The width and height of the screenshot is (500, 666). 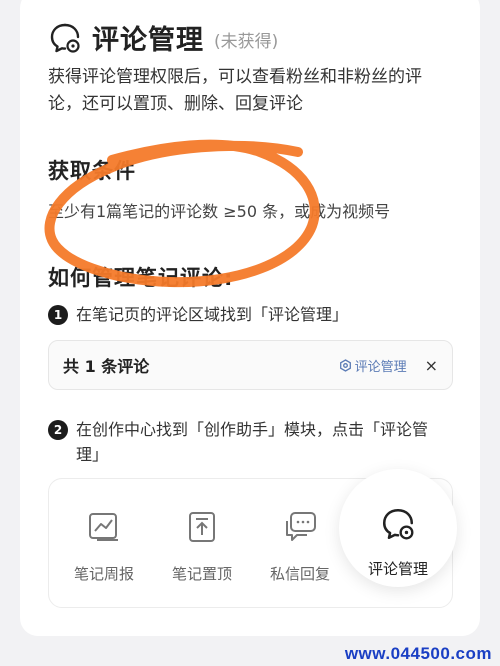 What do you see at coordinates (252, 442) in the screenshot?
I see `step-text: 在创作中心找到「创作助手」模块，点击「评论管理」` at bounding box center [252, 442].